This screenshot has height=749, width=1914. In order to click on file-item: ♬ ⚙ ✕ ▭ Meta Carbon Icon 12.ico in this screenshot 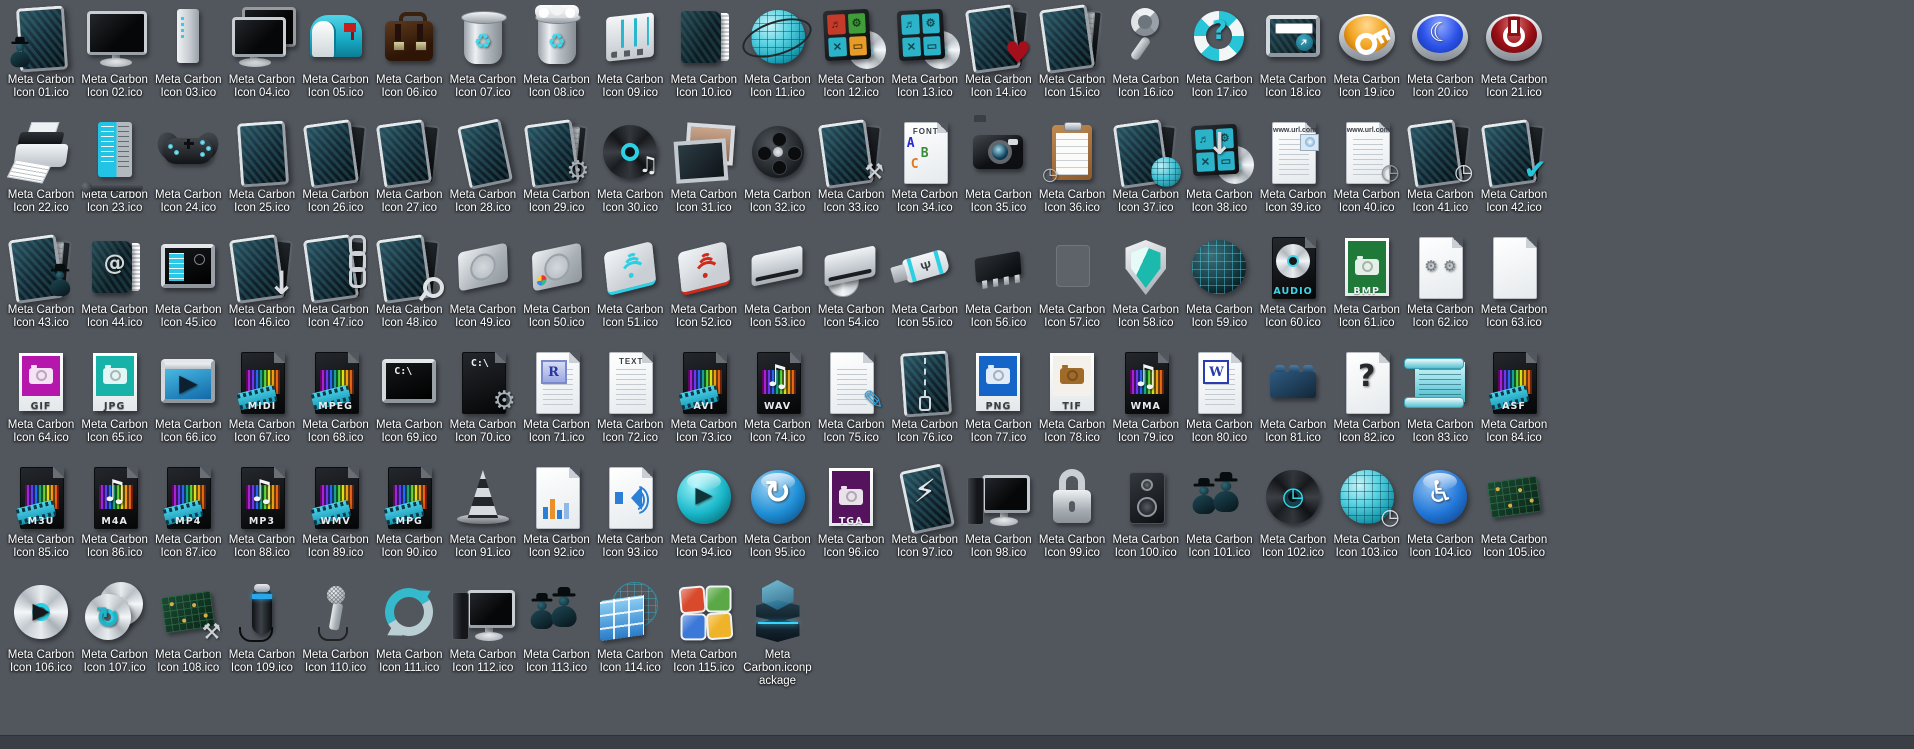, I will do `click(851, 52)`.